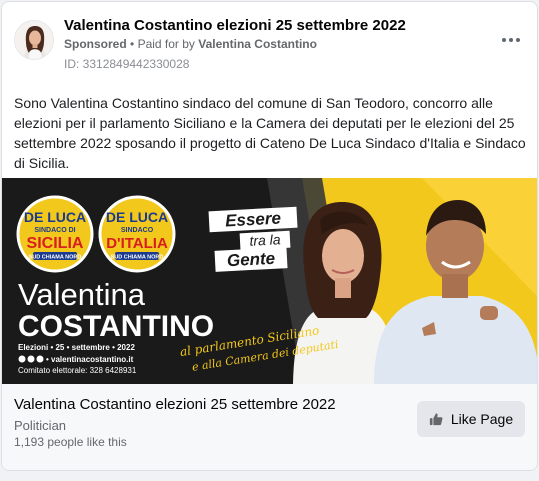 The height and width of the screenshot is (481, 539). I want to click on candidate-last-name: COSTANTINO, so click(116, 326).